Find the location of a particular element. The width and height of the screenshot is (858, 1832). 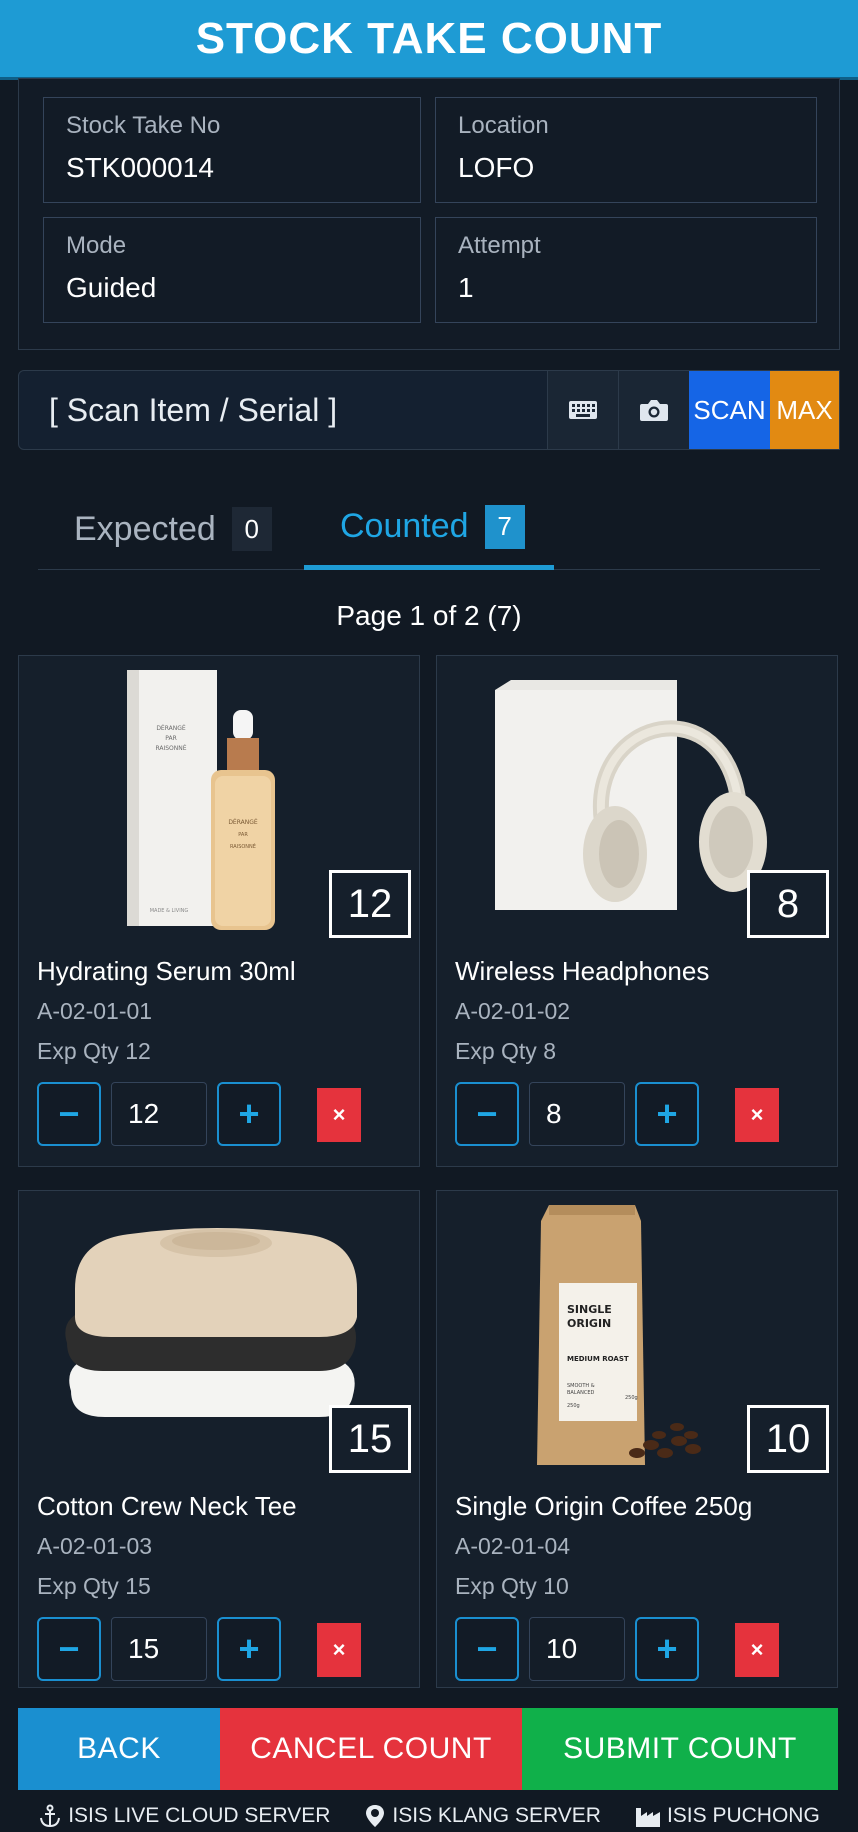

item-expected-qty: Exp Qty 12 is located at coordinates (94, 1051).